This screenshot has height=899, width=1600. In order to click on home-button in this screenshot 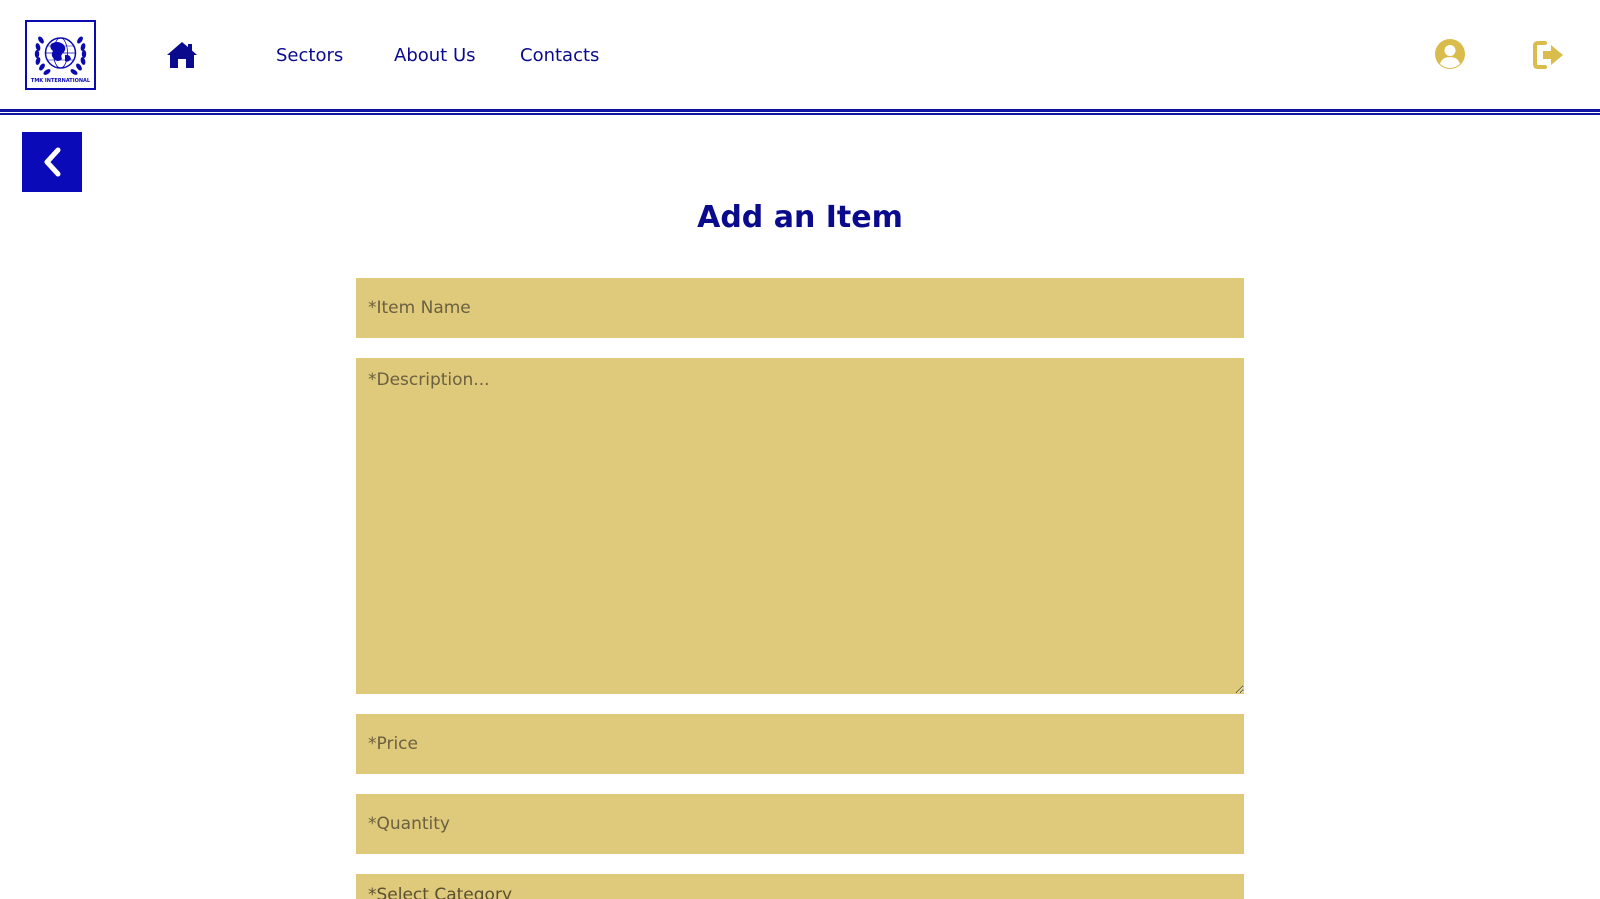, I will do `click(182, 55)`.